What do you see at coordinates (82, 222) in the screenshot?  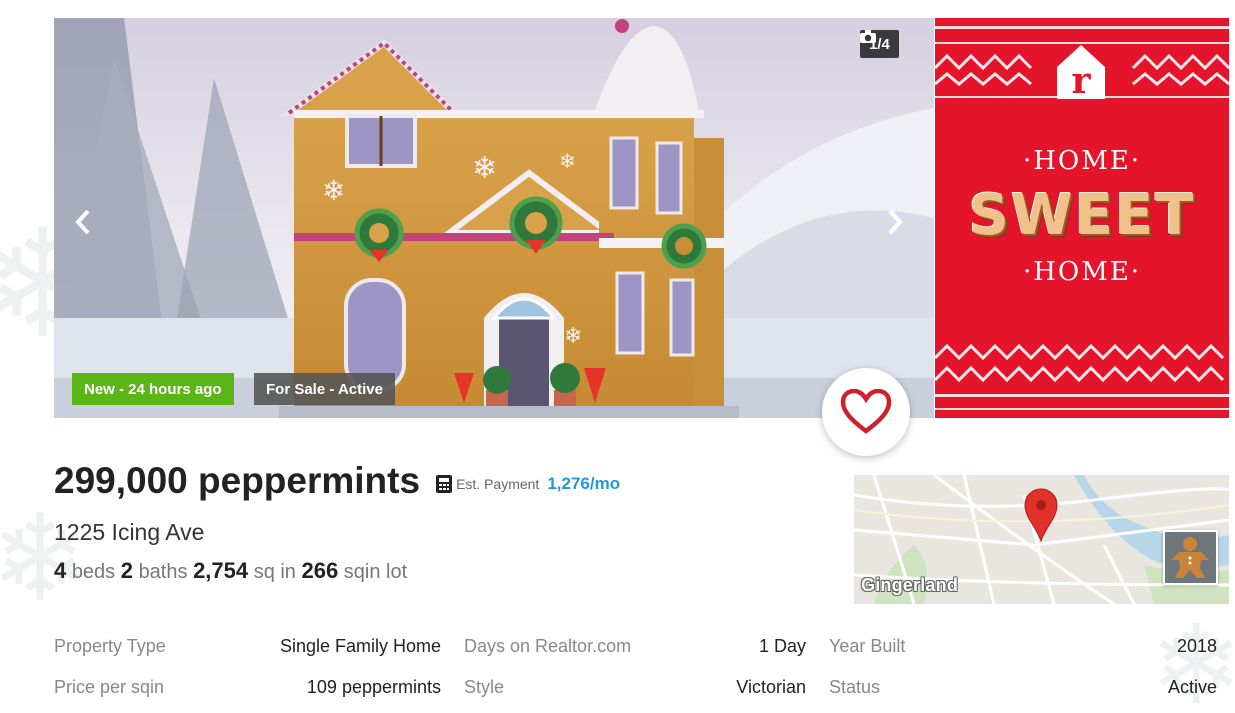 I see `chevron-left-icon` at bounding box center [82, 222].